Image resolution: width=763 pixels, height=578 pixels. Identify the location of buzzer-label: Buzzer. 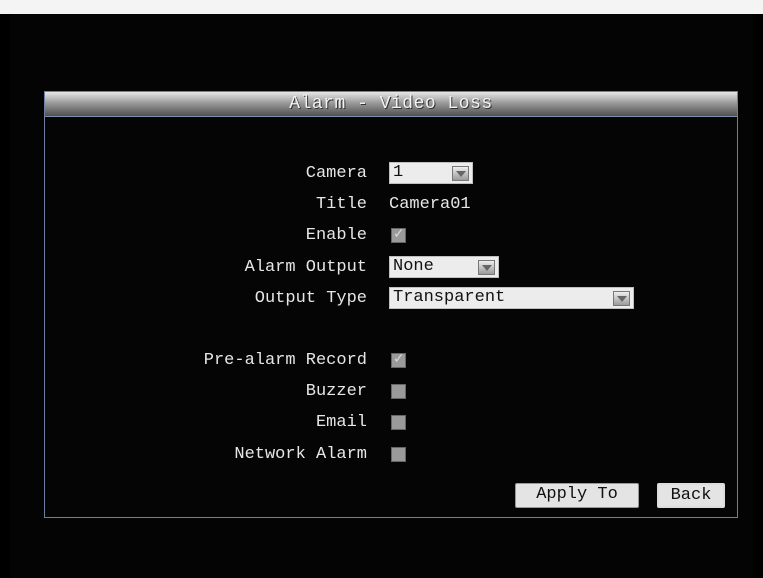
(336, 391).